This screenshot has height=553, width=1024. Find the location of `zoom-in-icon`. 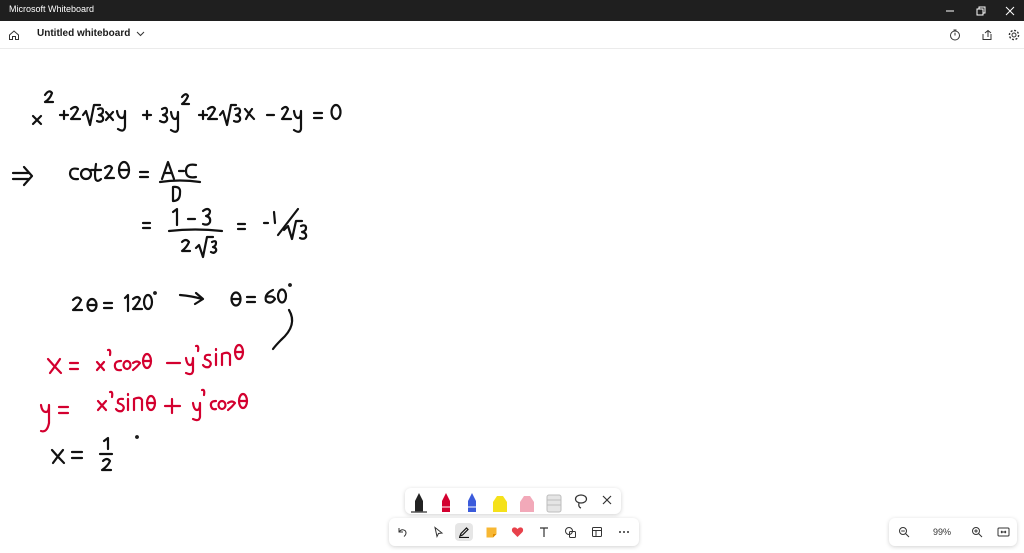

zoom-in-icon is located at coordinates (977, 532).